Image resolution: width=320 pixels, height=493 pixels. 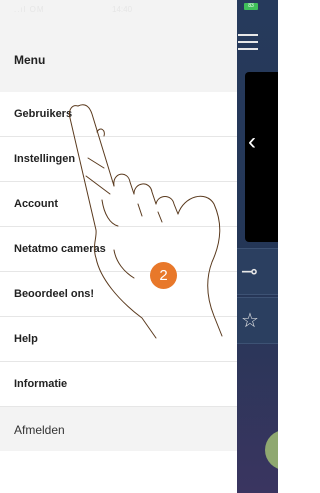 What do you see at coordinates (118, 294) in the screenshot?
I see `menu-item-beoordeel-ons: Beoordeel ons!` at bounding box center [118, 294].